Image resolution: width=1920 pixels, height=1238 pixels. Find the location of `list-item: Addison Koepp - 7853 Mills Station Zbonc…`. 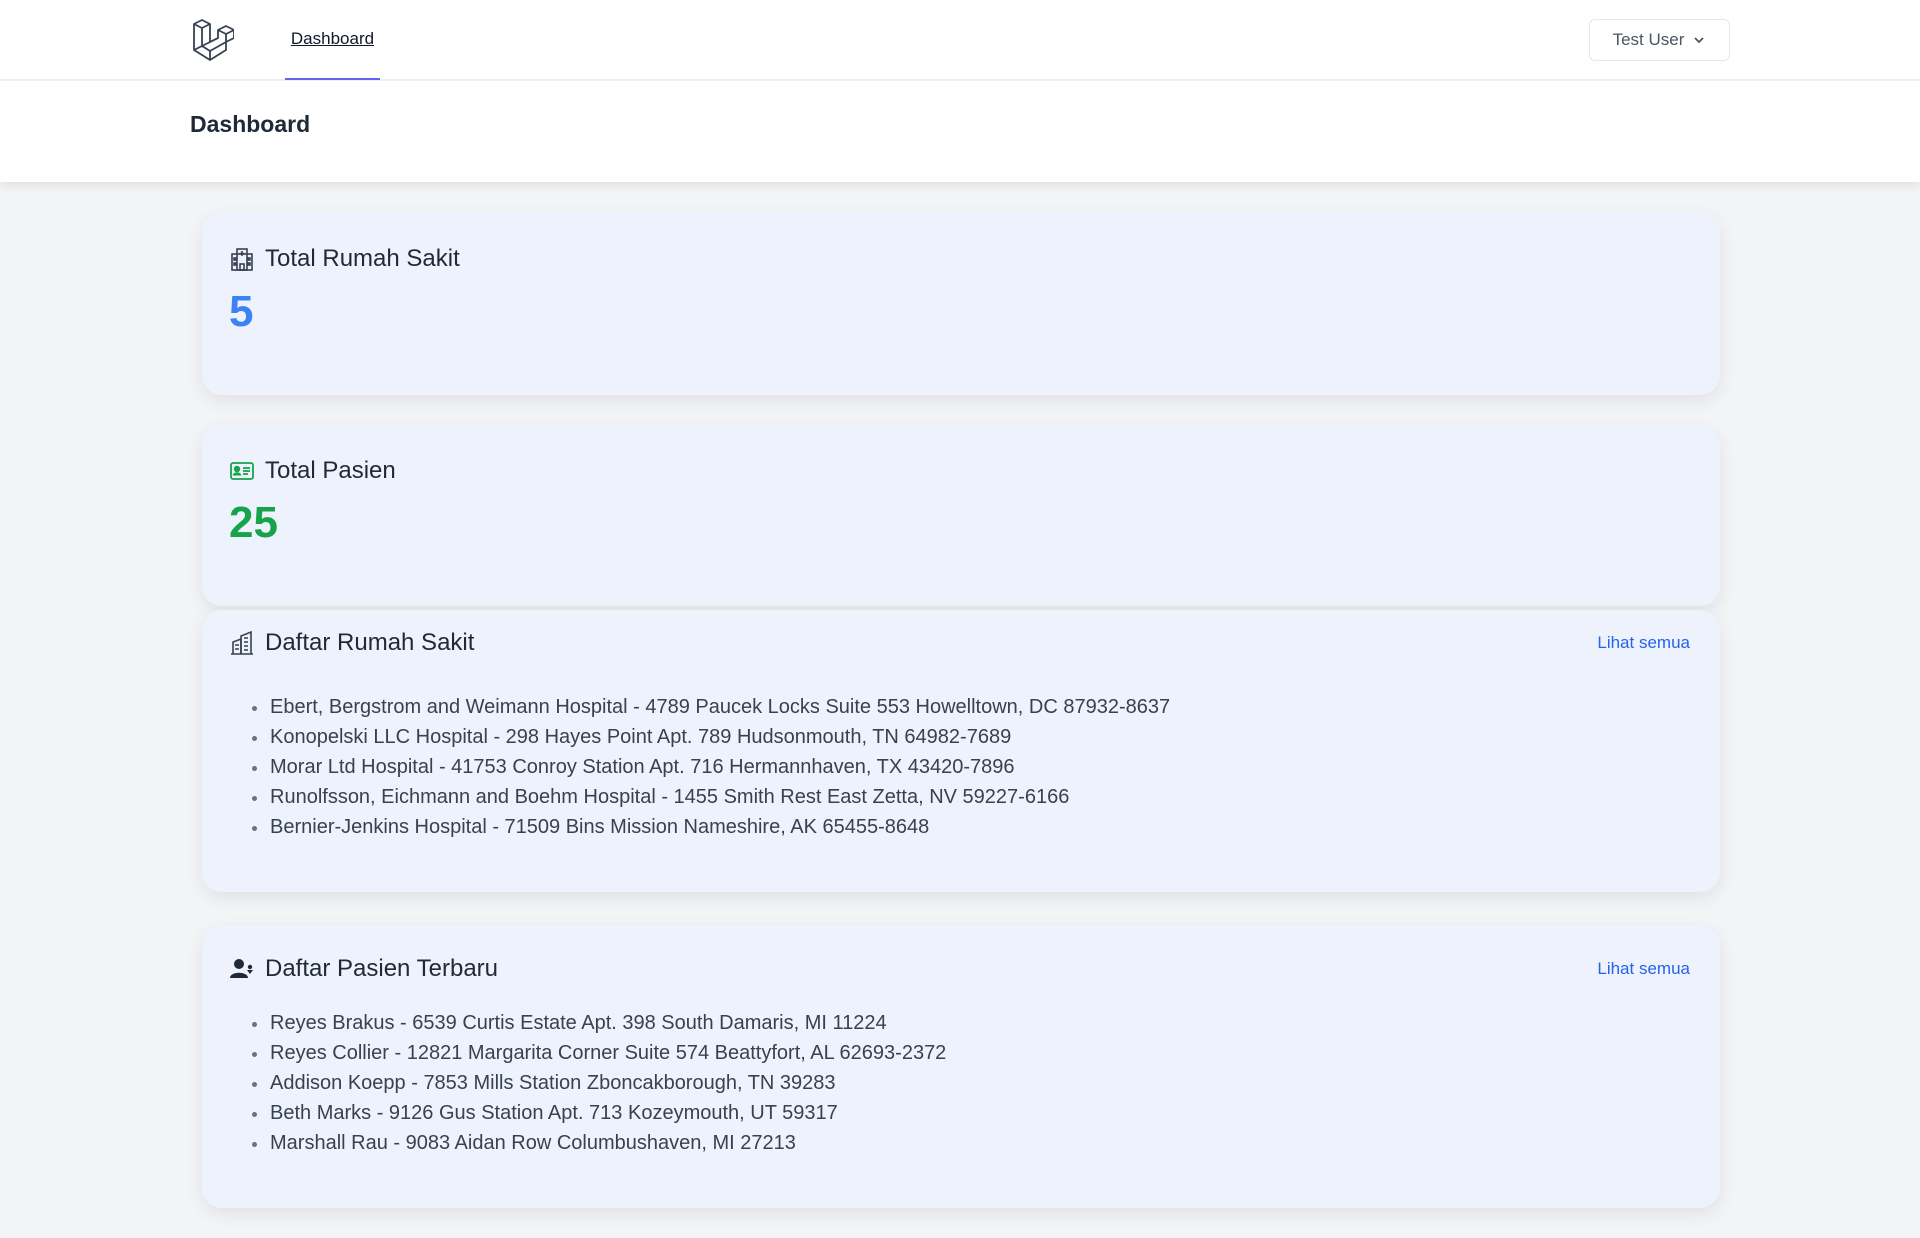

list-item: Addison Koepp - 7853 Mills Station Zbonc… is located at coordinates (599, 1083).